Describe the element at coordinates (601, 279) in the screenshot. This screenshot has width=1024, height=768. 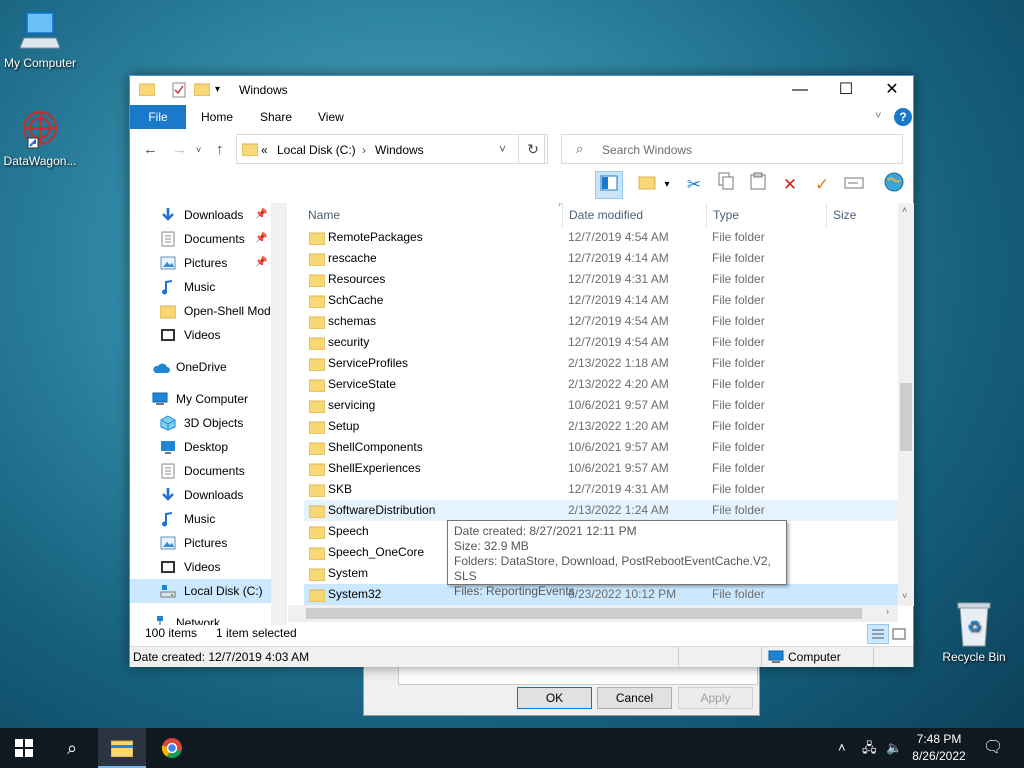
I see `file-row: Resources 12/7/2019 4:31 AM File folder` at that location.